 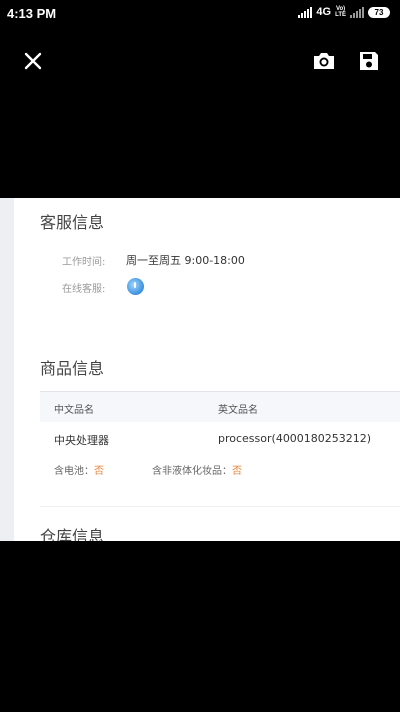 I want to click on cell-cn-name: 中央处理器, so click(x=81, y=440).